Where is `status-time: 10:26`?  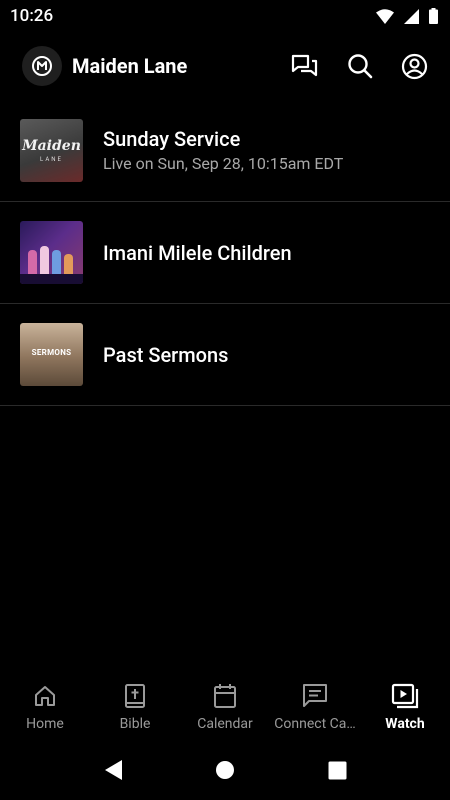 status-time: 10:26 is located at coordinates (32, 16).